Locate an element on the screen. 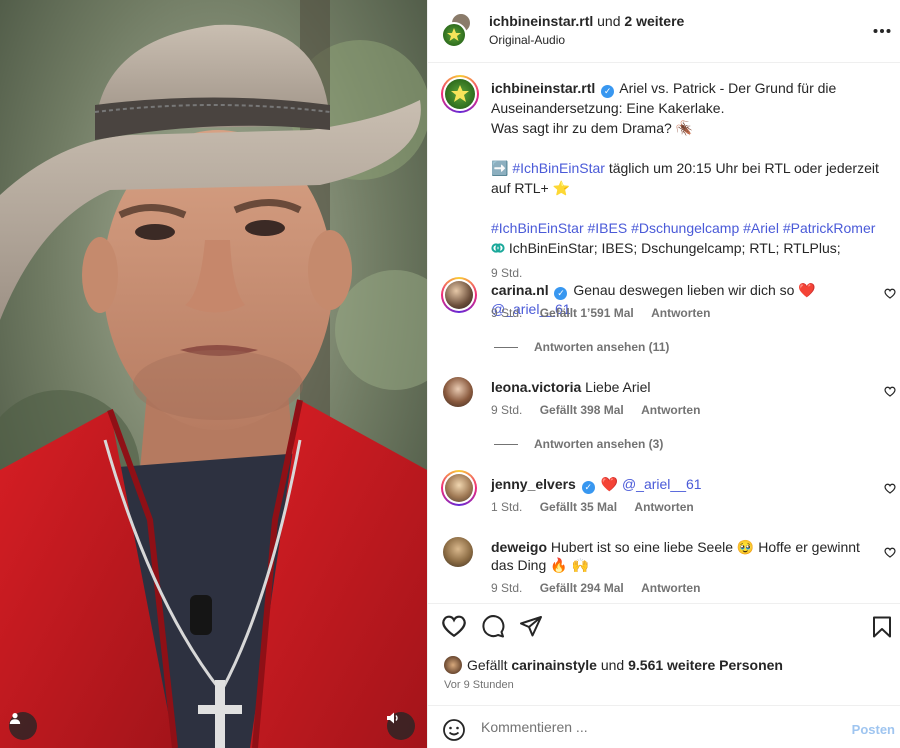 This screenshot has width=900, height=748. author-username: ichbineinstar.rtl is located at coordinates (541, 21).